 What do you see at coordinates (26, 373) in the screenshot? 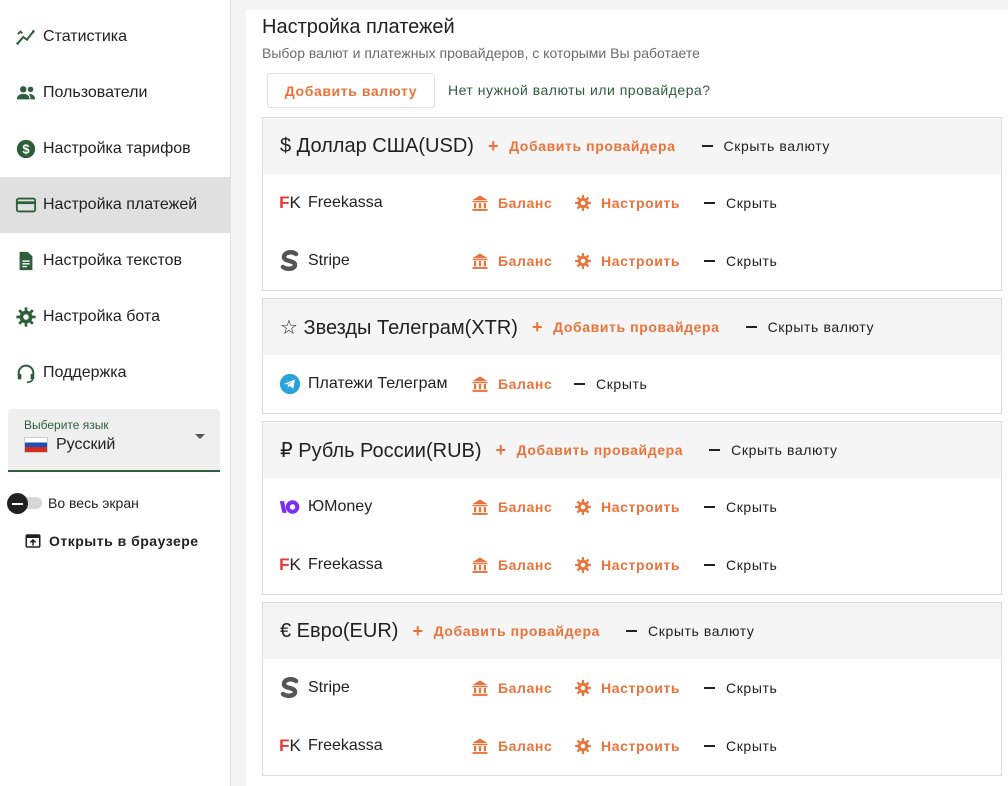
I see `headset-icon` at bounding box center [26, 373].